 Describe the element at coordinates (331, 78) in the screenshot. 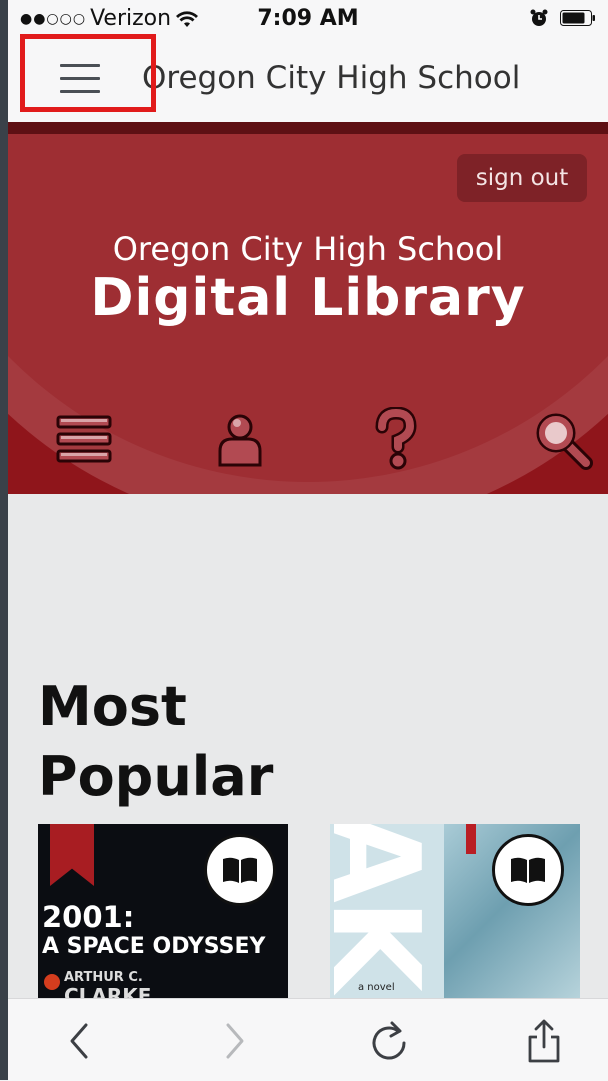

I see `page-title: Oregon City High School` at that location.